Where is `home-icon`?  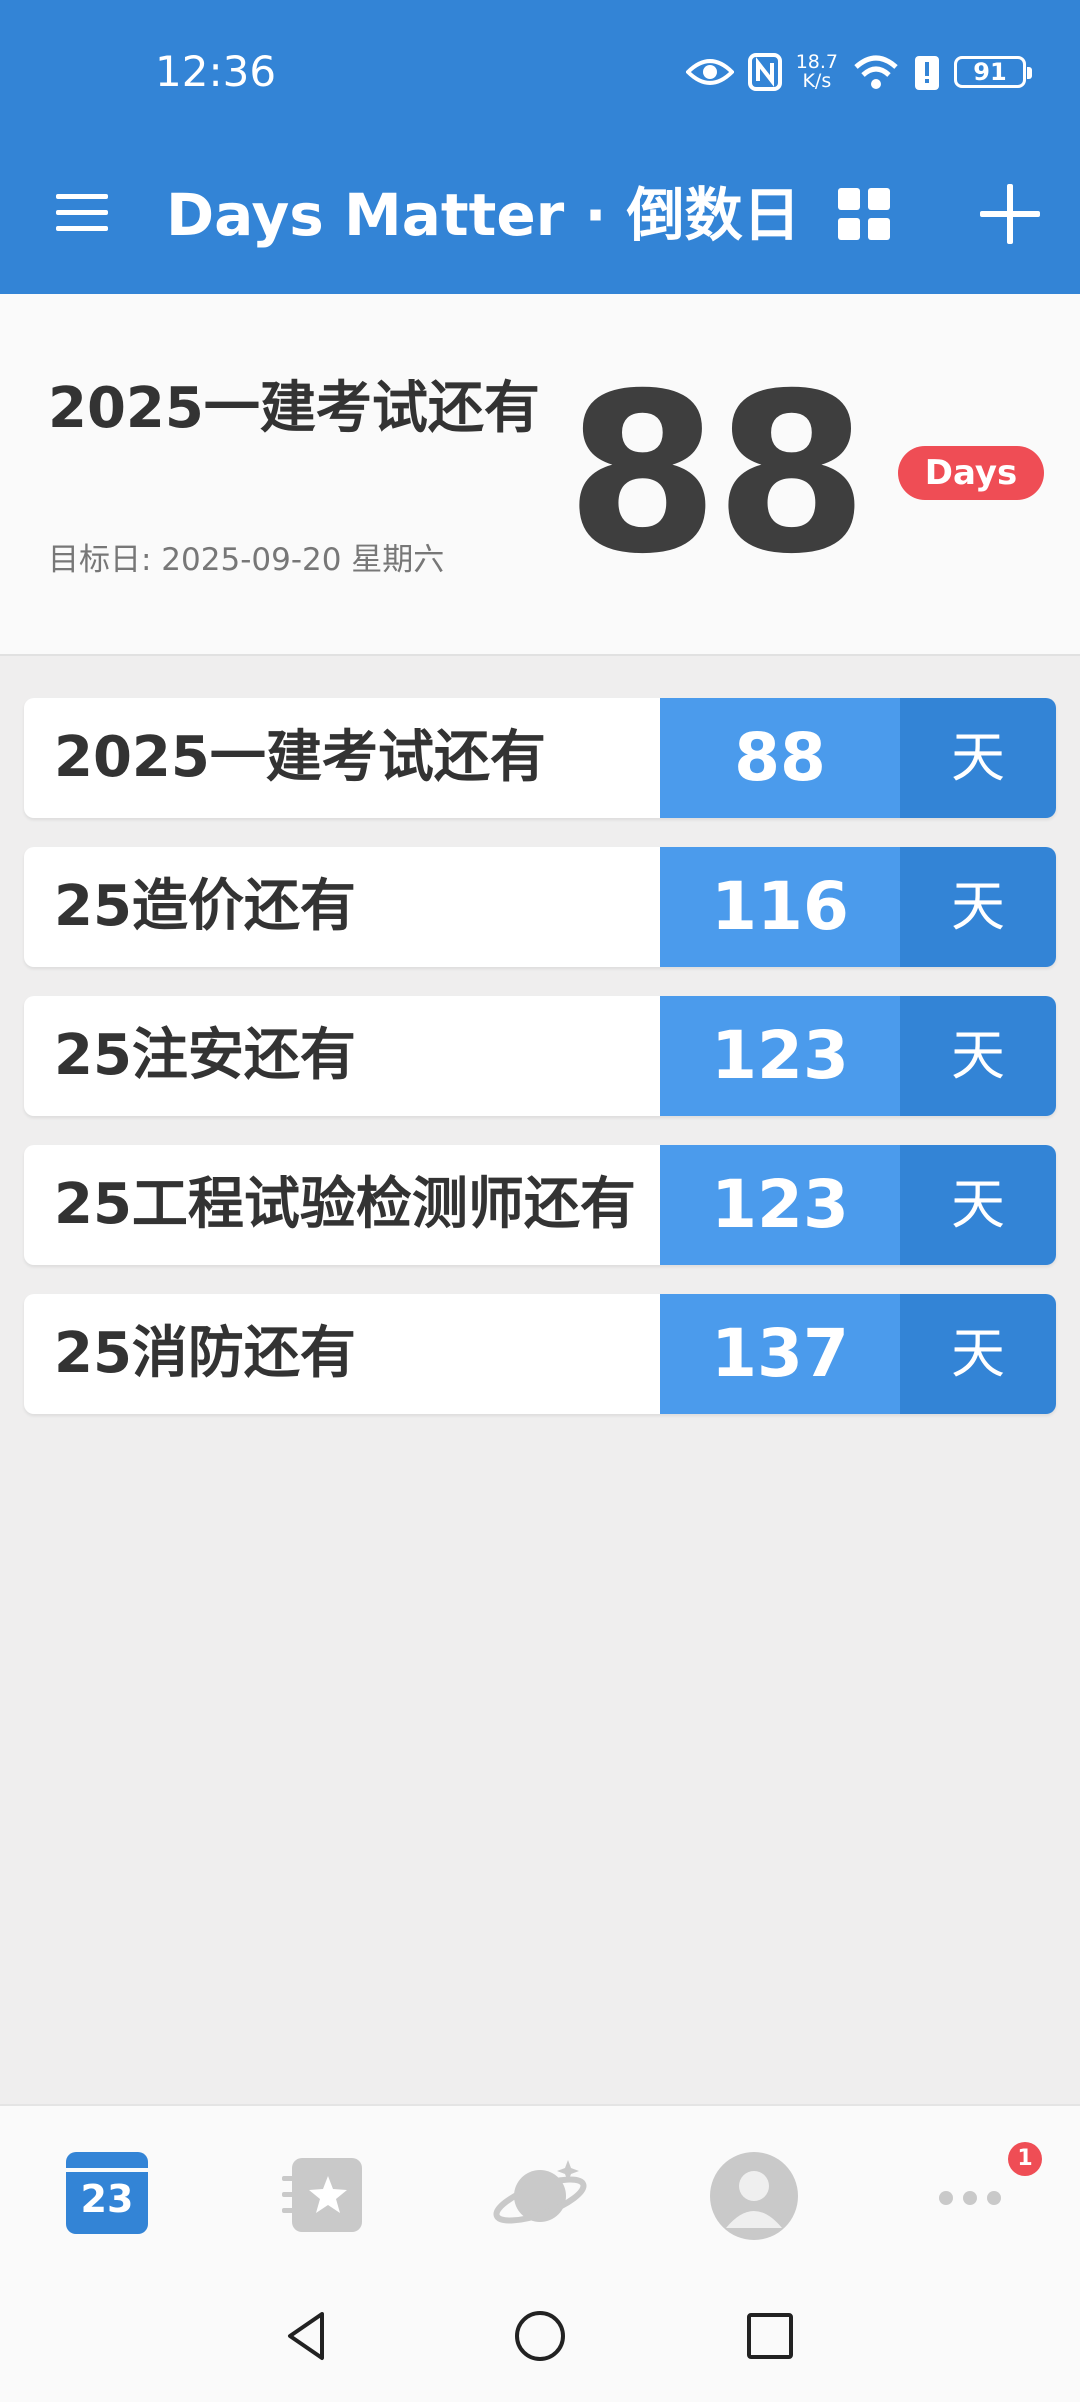
home-icon is located at coordinates (540, 2336).